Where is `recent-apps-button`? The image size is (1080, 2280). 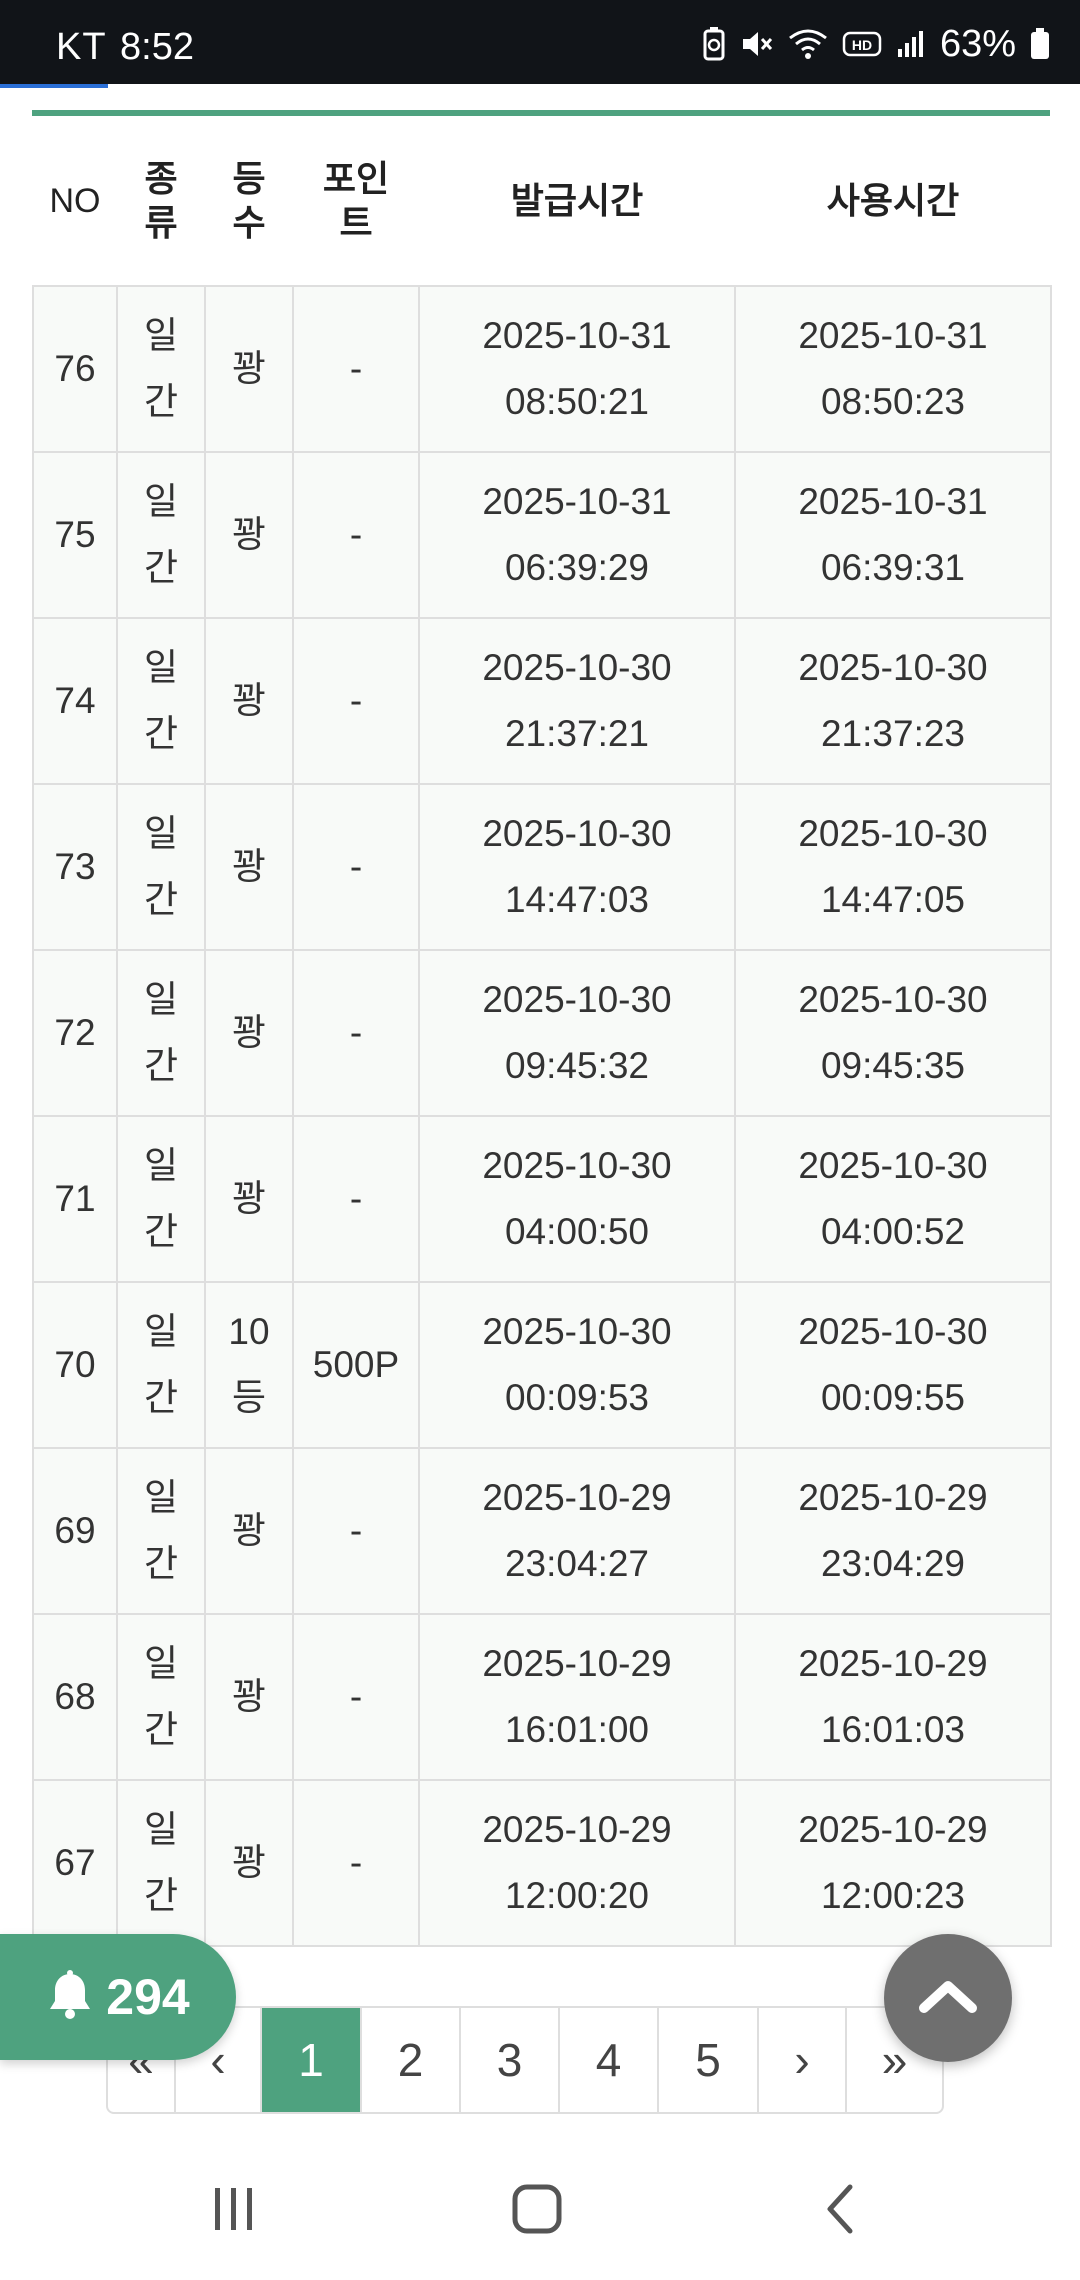 recent-apps-button is located at coordinates (234, 2211).